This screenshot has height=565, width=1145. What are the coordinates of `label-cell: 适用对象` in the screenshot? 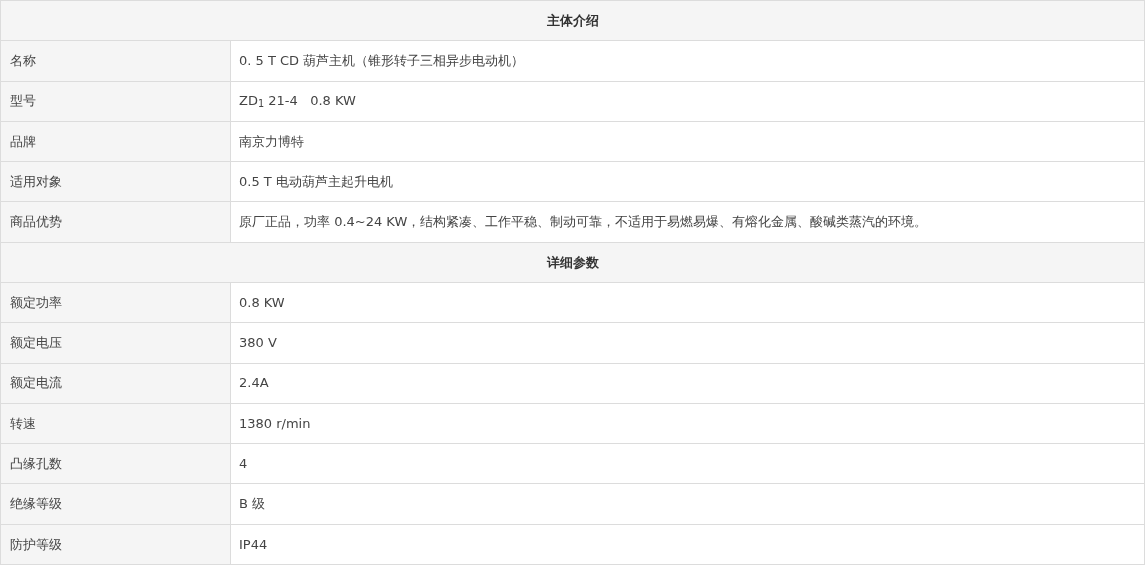 It's located at (116, 182).